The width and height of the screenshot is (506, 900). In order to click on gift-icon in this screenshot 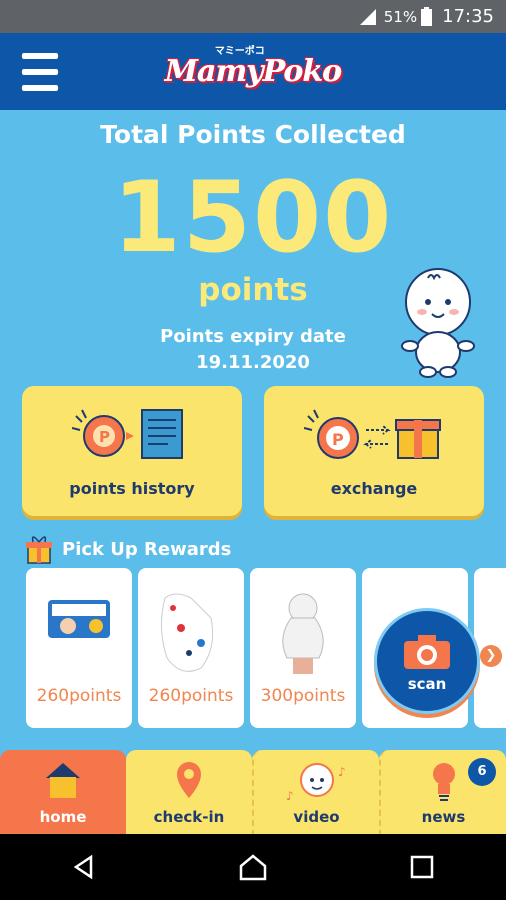, I will do `click(39, 550)`.